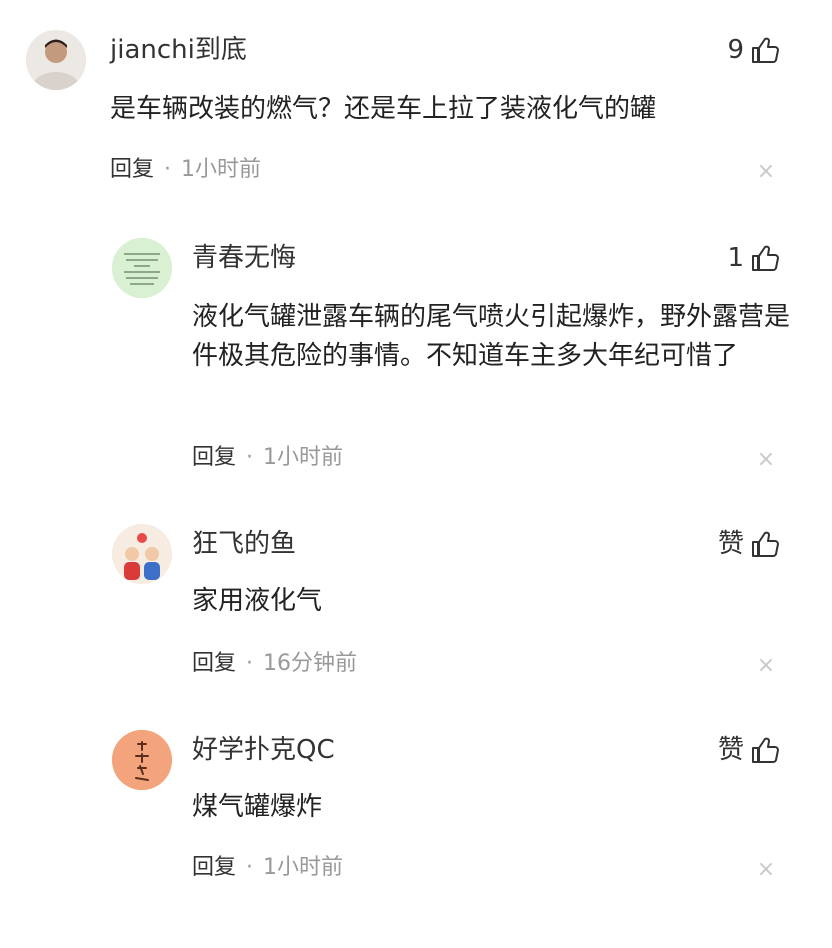  What do you see at coordinates (303, 867) in the screenshot?
I see `timestamp: 1小时前` at bounding box center [303, 867].